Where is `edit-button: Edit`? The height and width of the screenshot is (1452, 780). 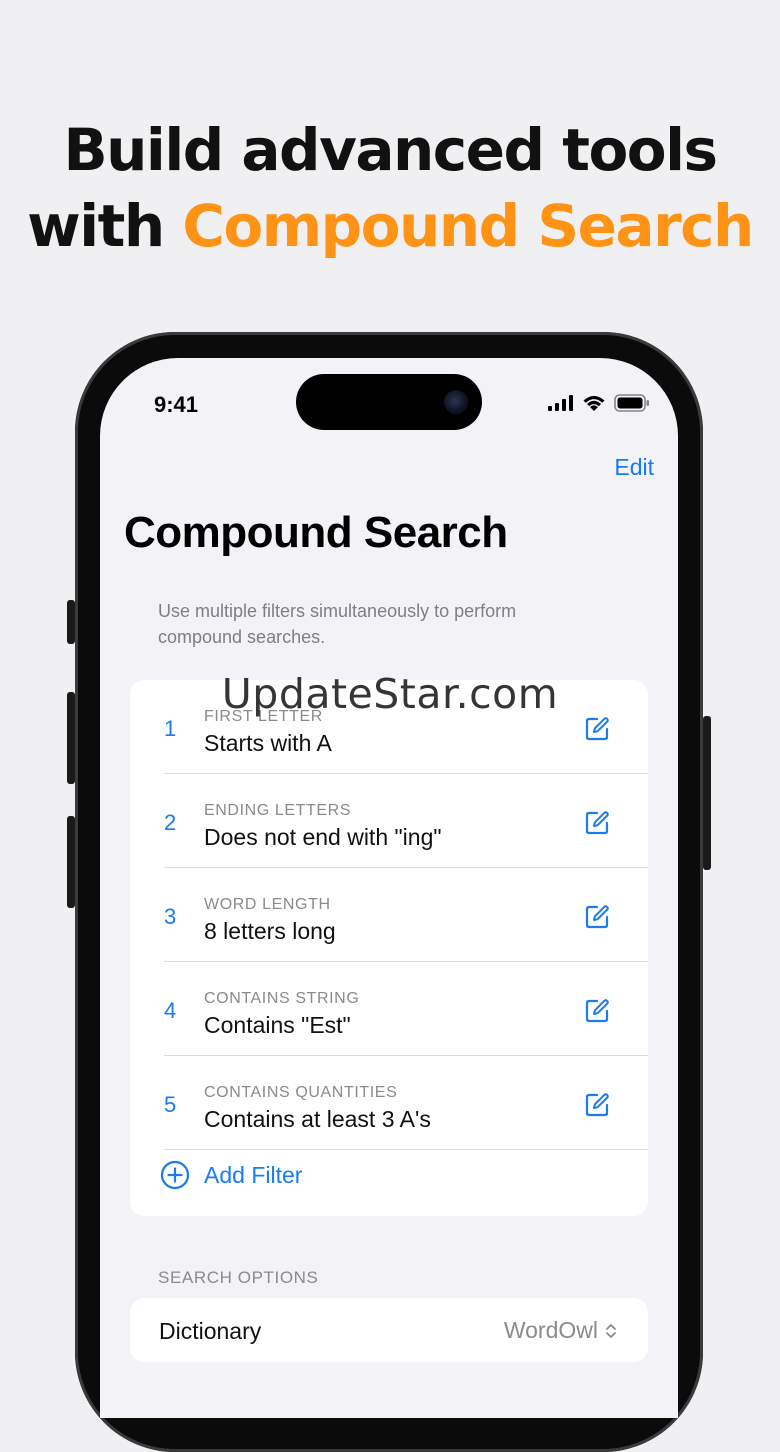
edit-button: Edit is located at coordinates (634, 467).